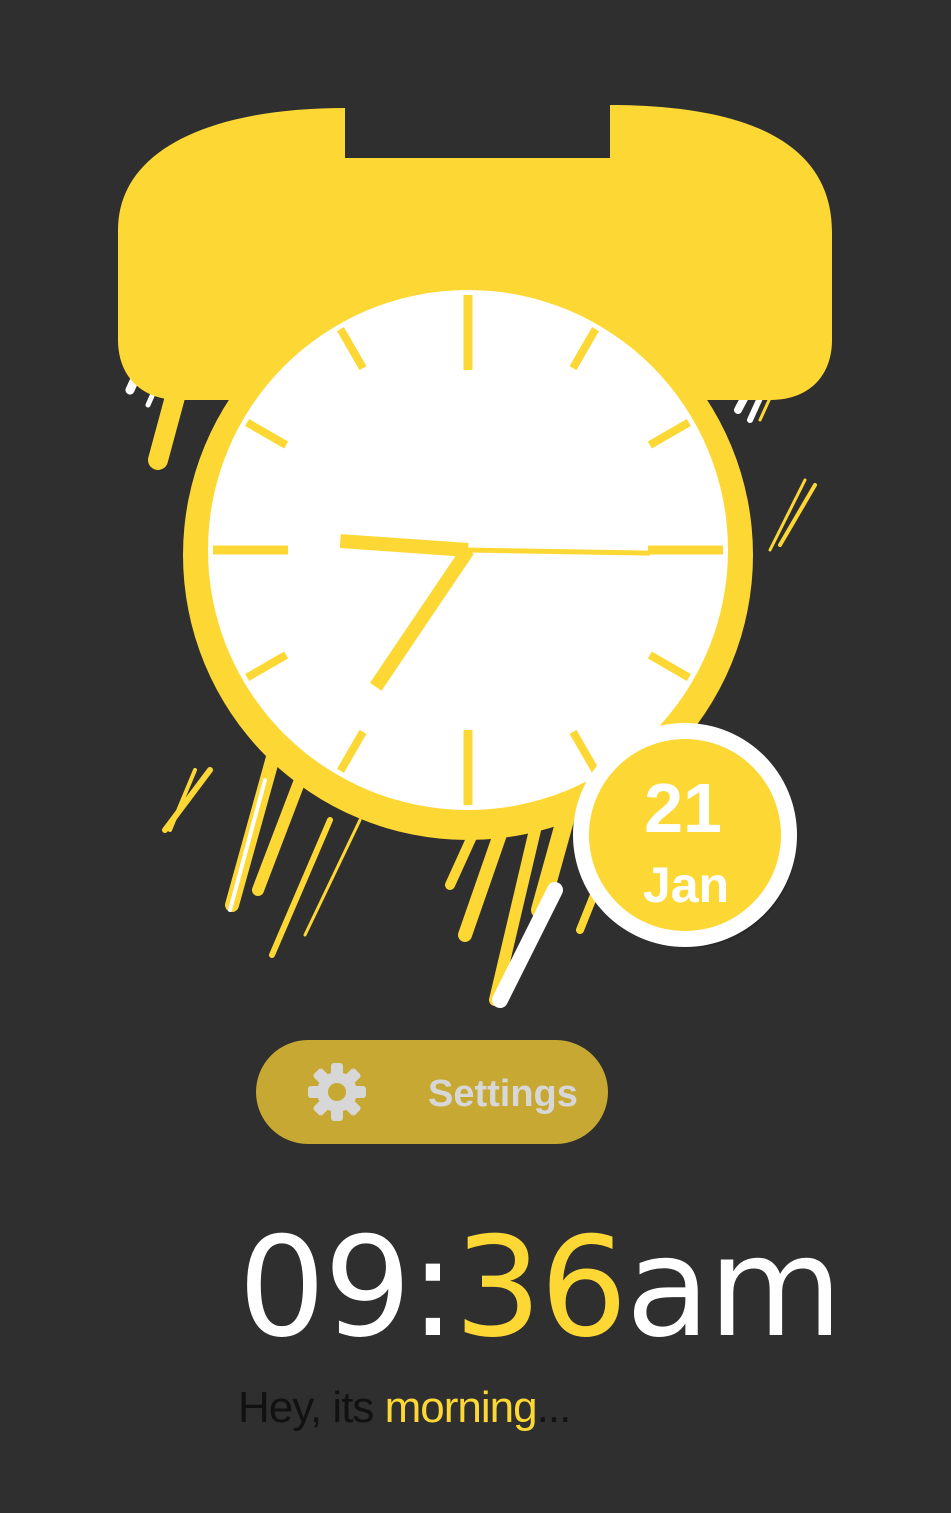 The width and height of the screenshot is (951, 1513). Describe the element at coordinates (686, 885) in the screenshot. I see `date-badge-month: Jan` at that location.